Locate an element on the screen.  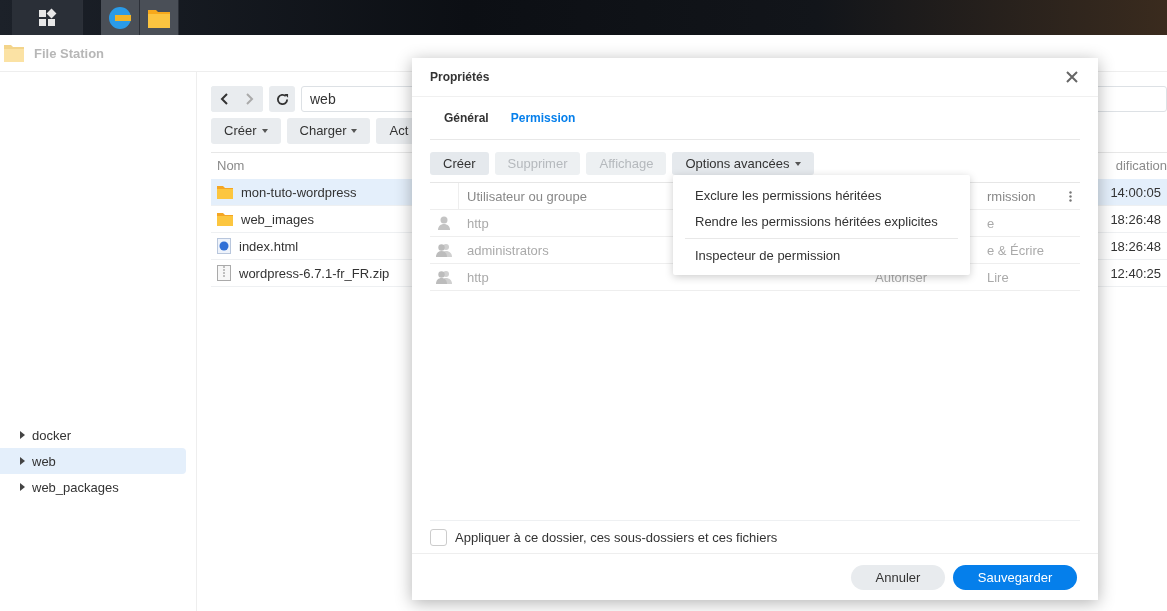
file-name: mon-tuto-wordpress is located at coordinates (299, 192).